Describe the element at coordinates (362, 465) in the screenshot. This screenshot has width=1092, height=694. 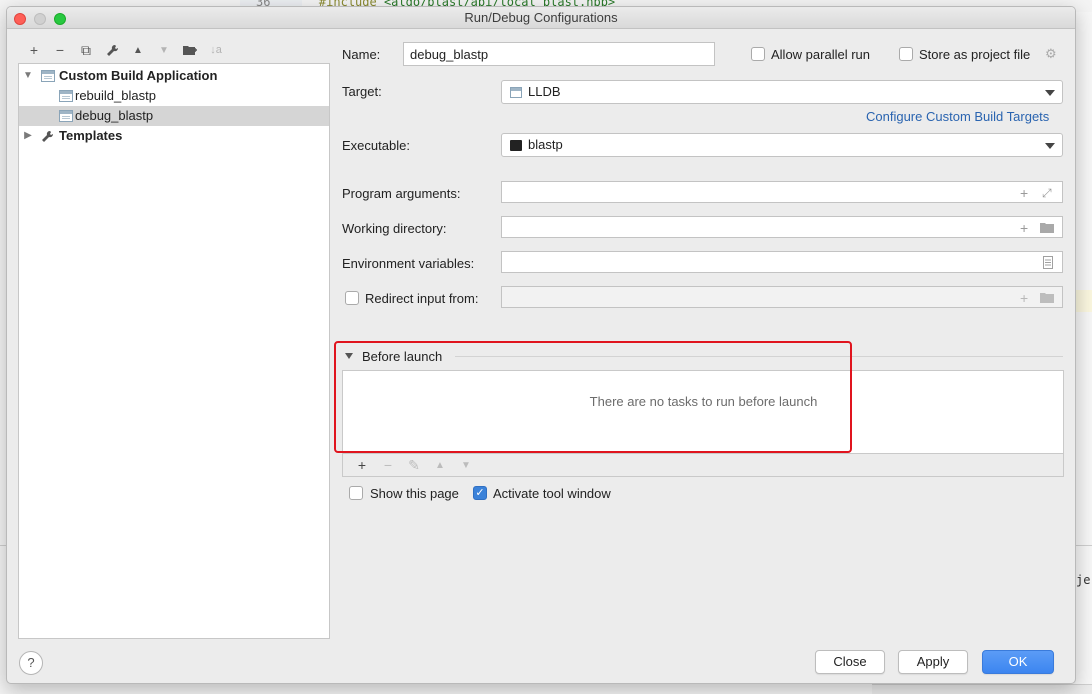
I see `add-task-button: +` at that location.